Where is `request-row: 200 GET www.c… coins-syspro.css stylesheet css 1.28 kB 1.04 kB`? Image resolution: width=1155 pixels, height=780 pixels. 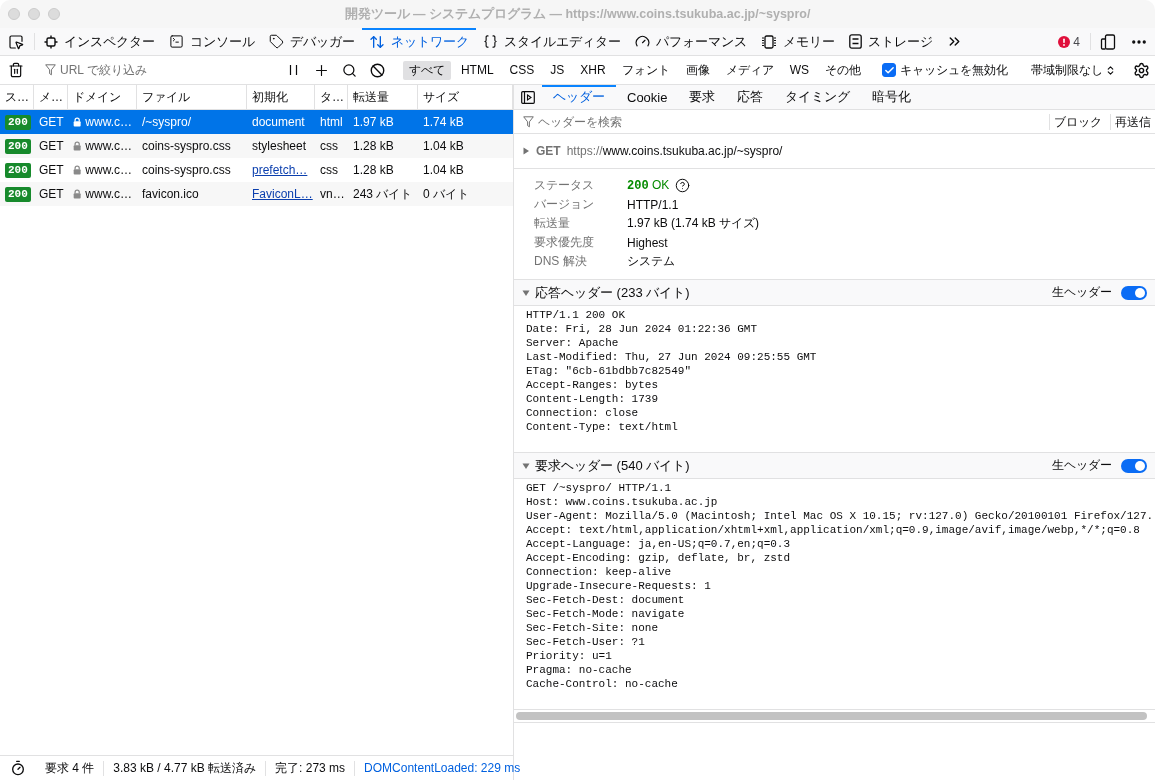
request-row: 200 GET www.c… coins-syspro.css stylesheet css 1.28 kB 1.04 kB is located at coordinates (256, 146).